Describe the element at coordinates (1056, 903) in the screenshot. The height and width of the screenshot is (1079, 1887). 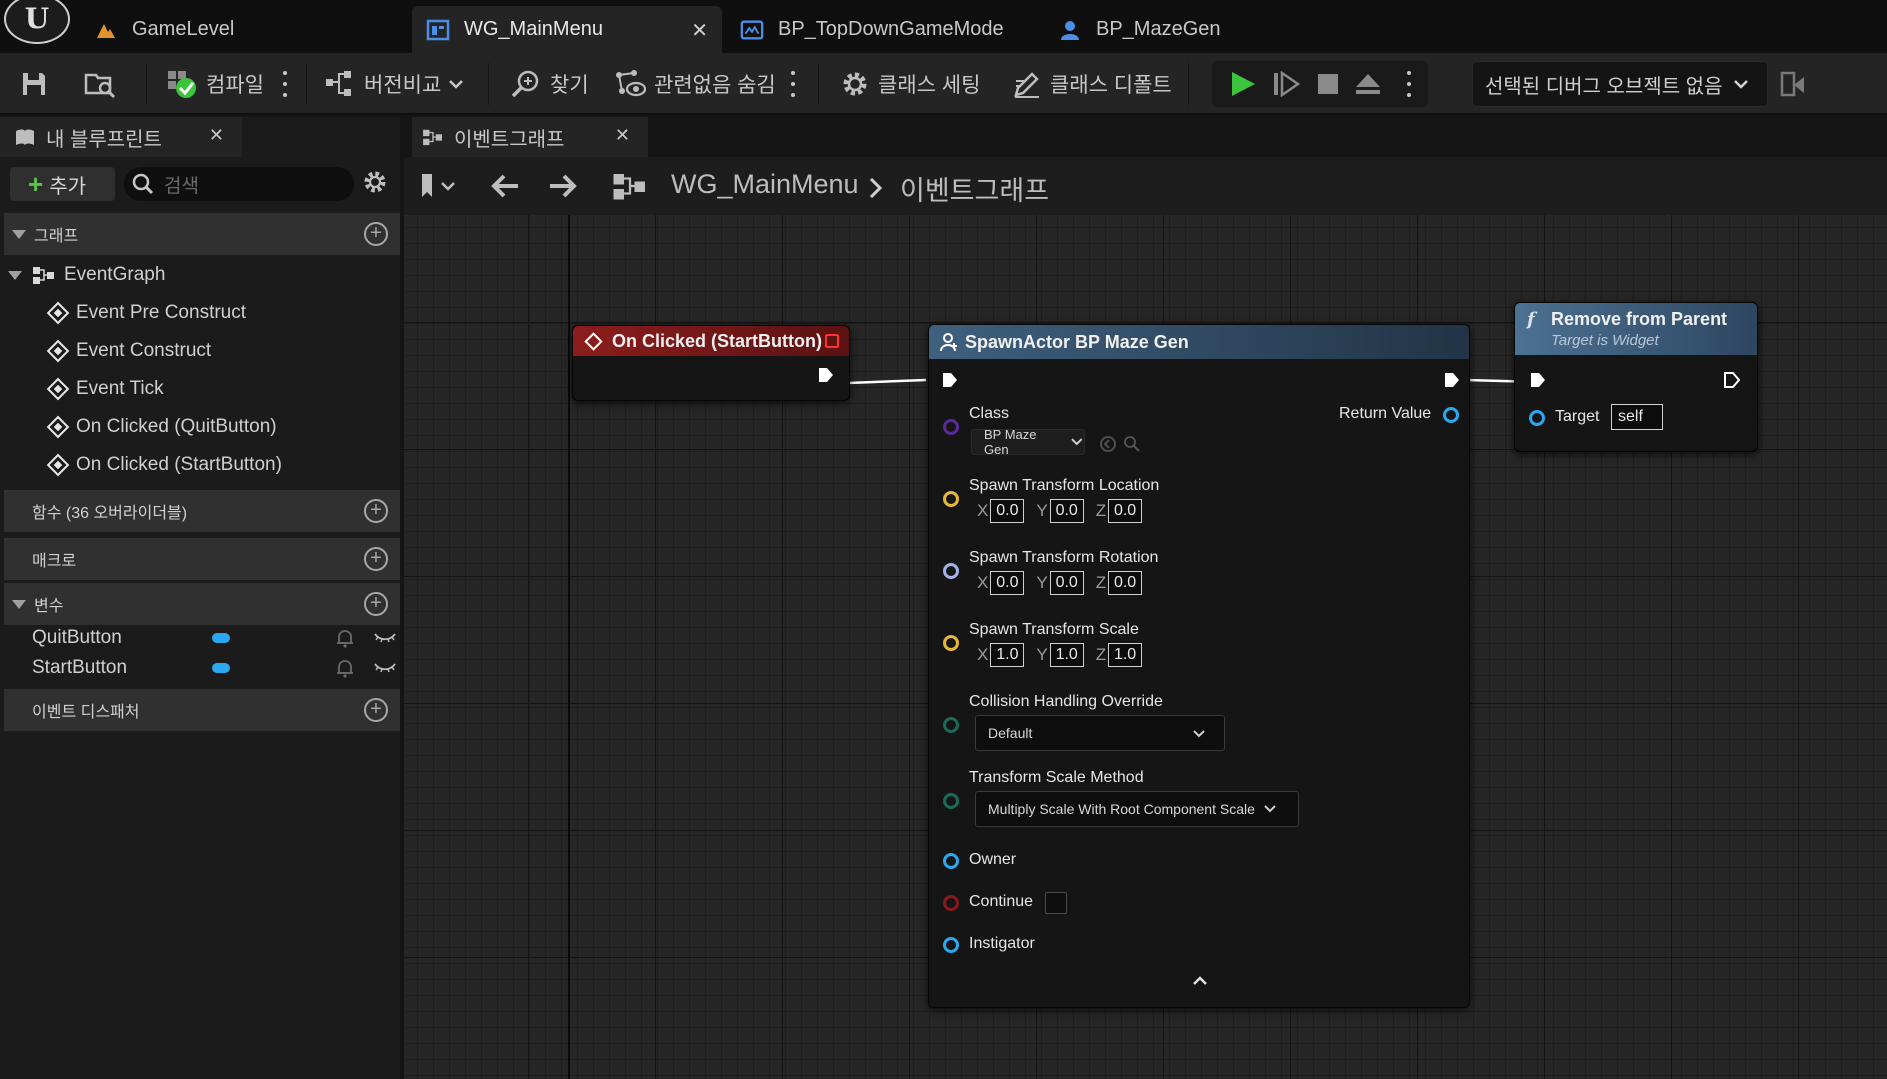
I see `continue-checkbox` at that location.